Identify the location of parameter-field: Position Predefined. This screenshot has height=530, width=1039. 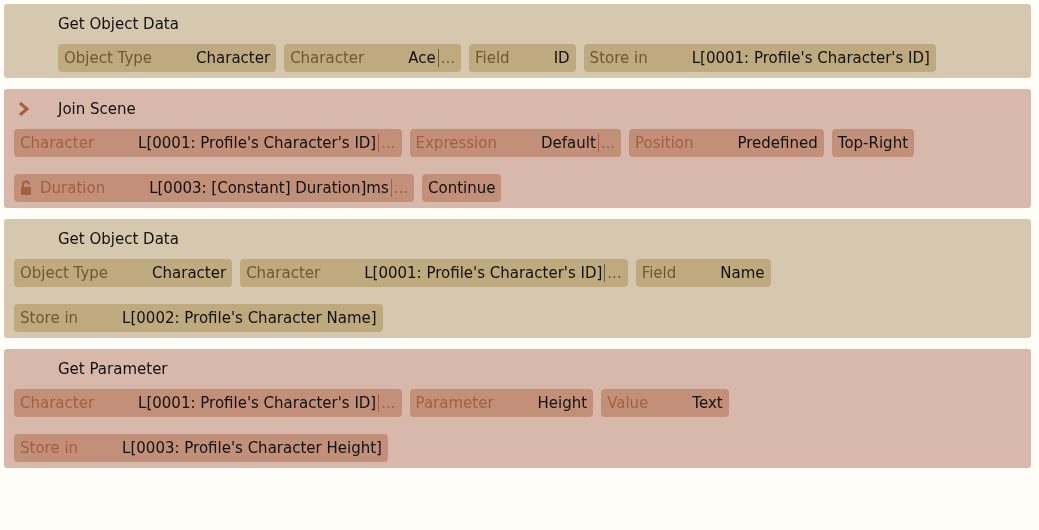
(726, 143).